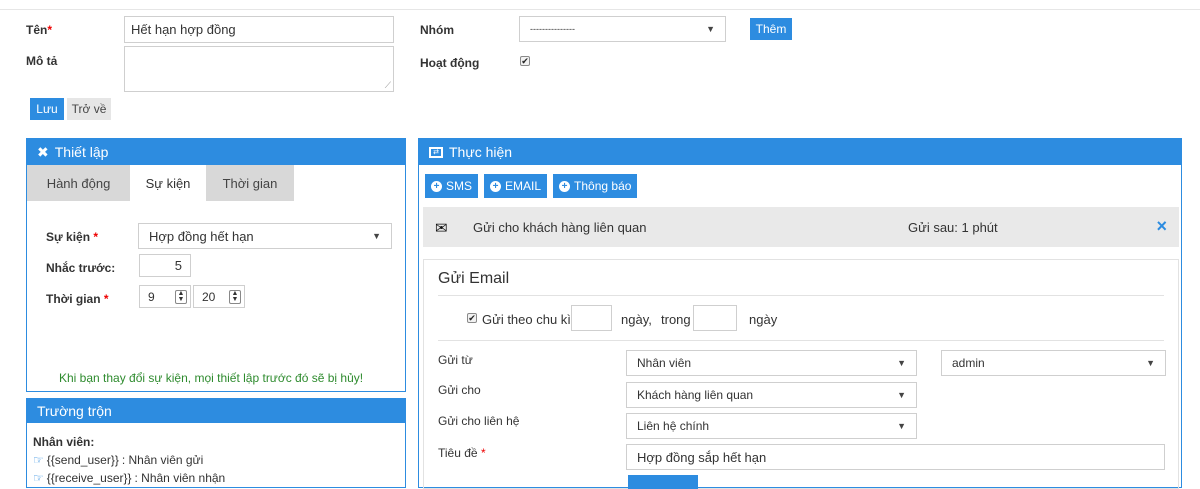 Image resolution: width=1200 pixels, height=489 pixels. I want to click on action-row-text: Gửi cho khách hàng liên quan, so click(560, 227).